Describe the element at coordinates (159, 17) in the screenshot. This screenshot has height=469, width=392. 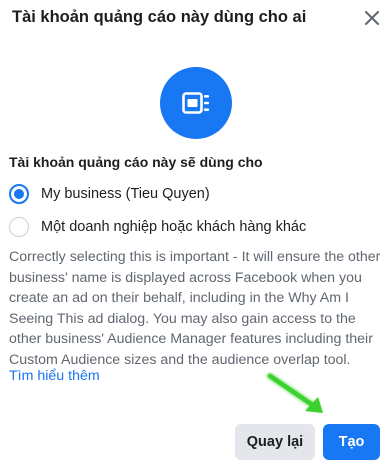
I see `dialog-title: Tài khoản quảng cáo này dùng cho ai` at that location.